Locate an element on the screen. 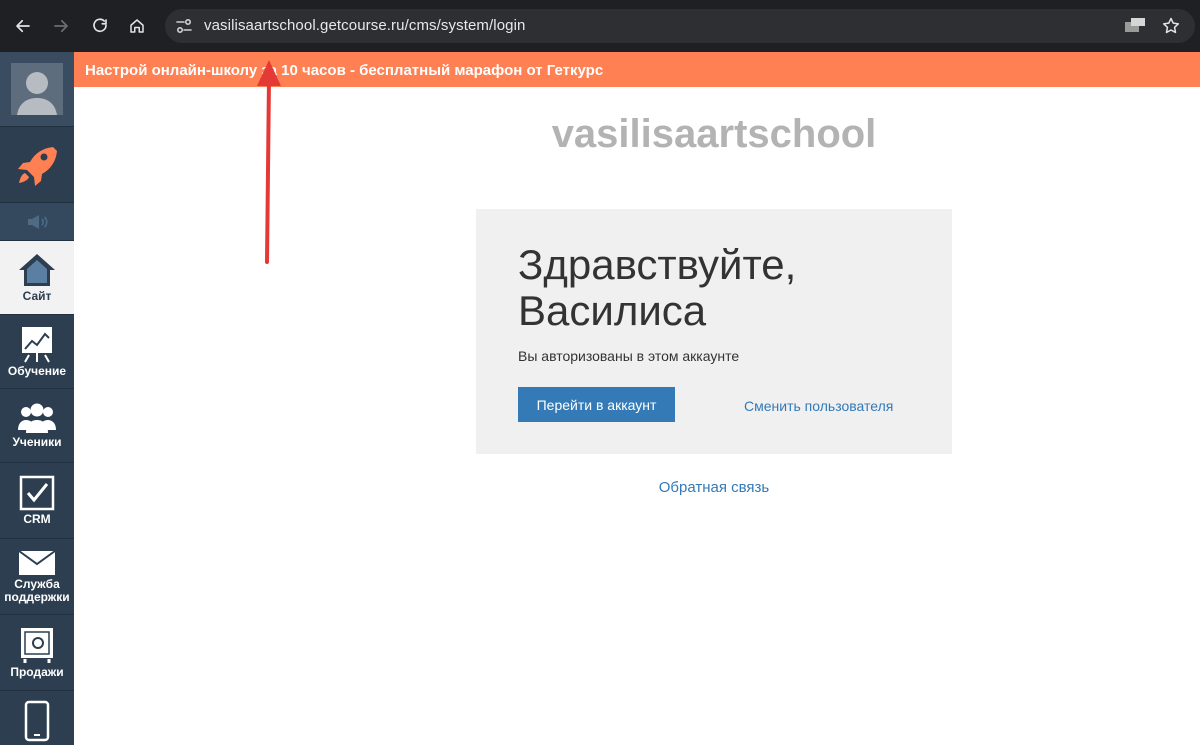  sidebar-item-mobile is located at coordinates (37, 721).